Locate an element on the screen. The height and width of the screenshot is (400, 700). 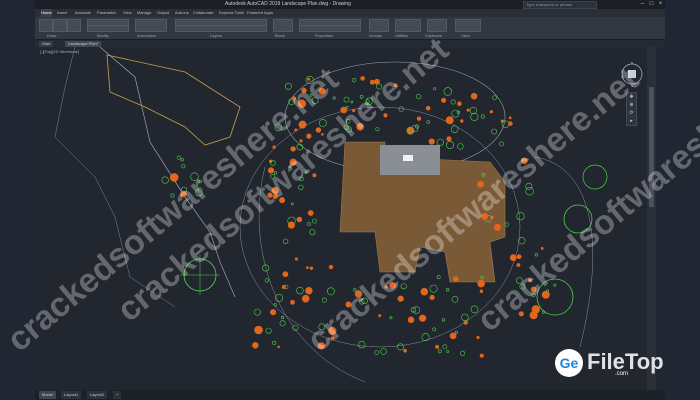
logo-sub: .com is located at coordinates (622, 374).